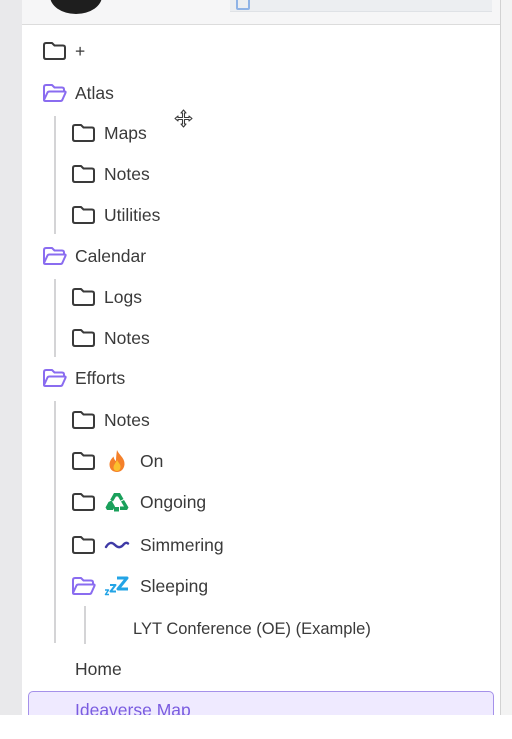  Describe the element at coordinates (125, 133) in the screenshot. I see `tree-item-label: Maps` at that location.